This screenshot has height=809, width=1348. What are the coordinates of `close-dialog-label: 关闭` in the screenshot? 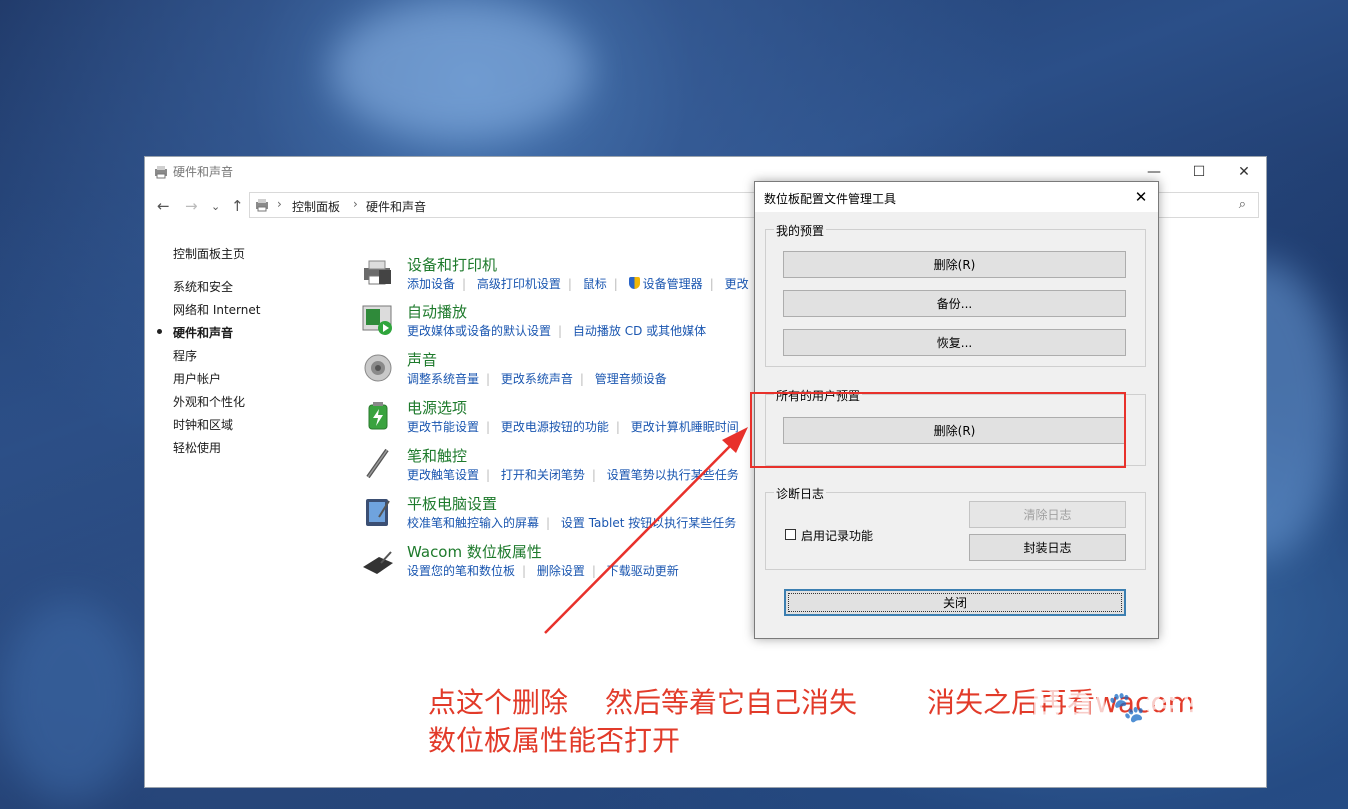 It's located at (954, 603).